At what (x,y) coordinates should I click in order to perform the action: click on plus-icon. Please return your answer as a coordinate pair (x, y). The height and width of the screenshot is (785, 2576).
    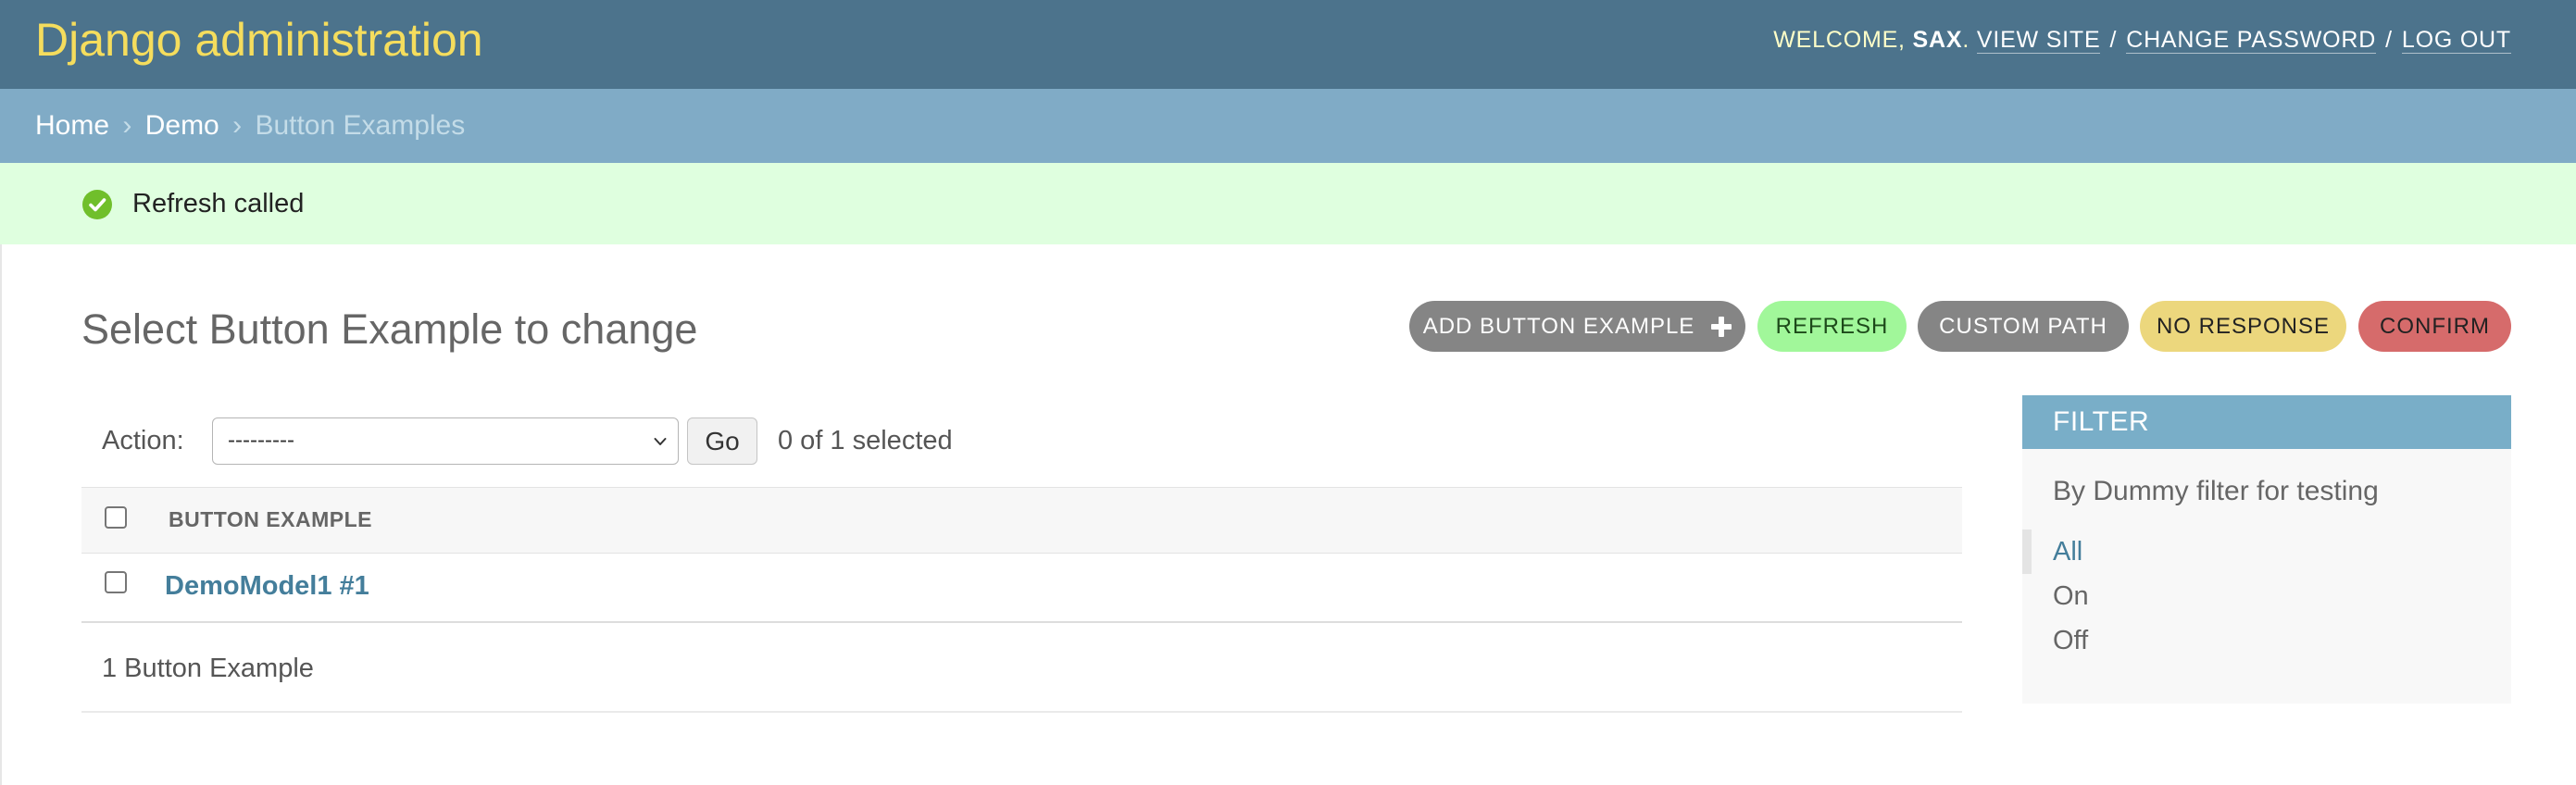
    Looking at the image, I should click on (1722, 326).